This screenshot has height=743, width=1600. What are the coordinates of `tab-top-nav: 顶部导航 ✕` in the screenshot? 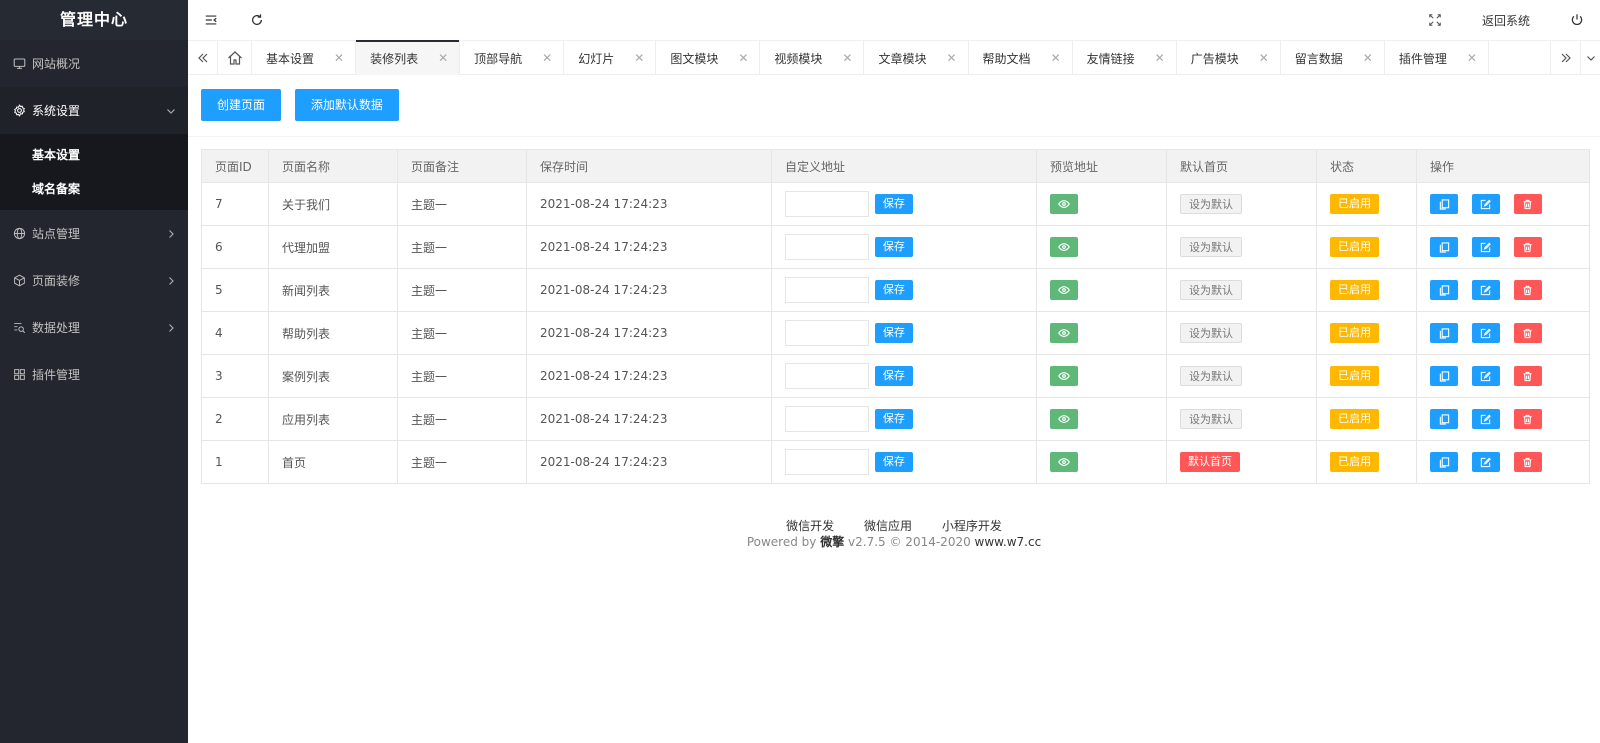 It's located at (512, 58).